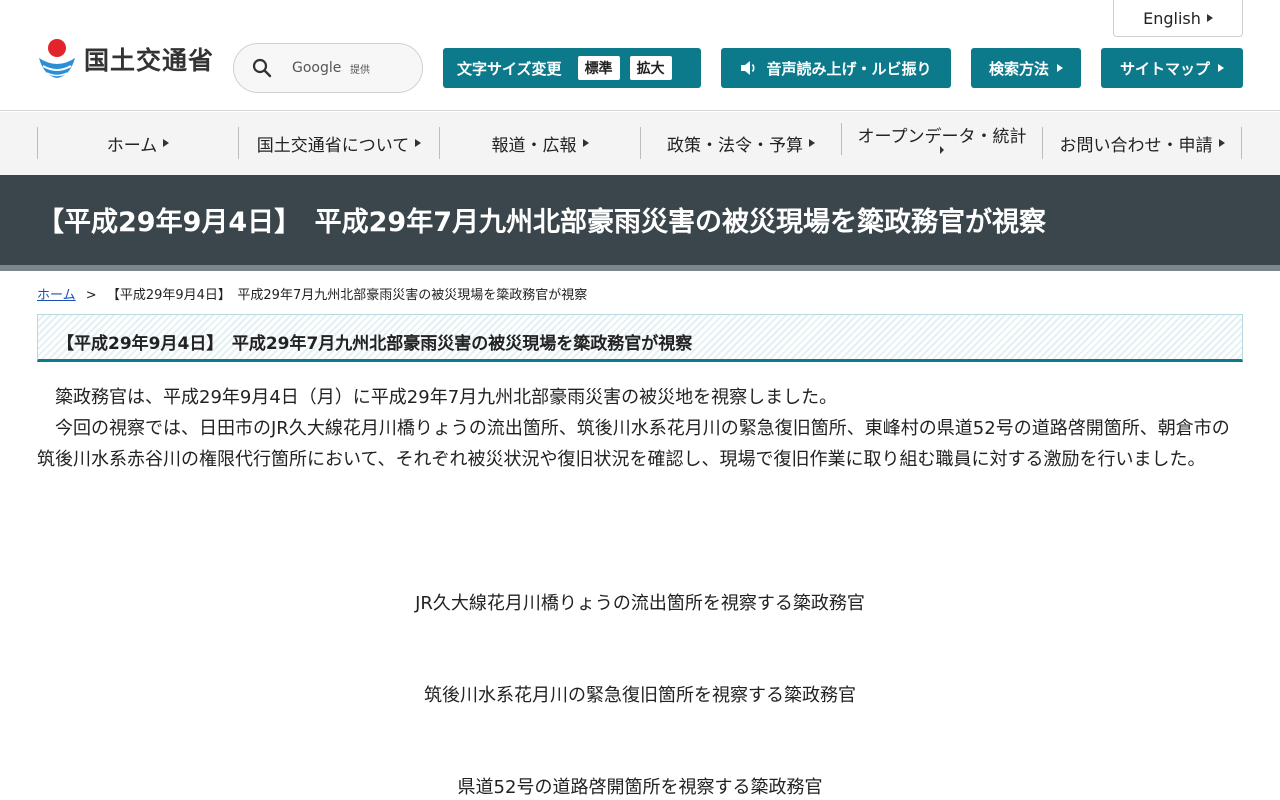 The image size is (1280, 800). I want to click on search-method-button: 検索方法, so click(1026, 68).